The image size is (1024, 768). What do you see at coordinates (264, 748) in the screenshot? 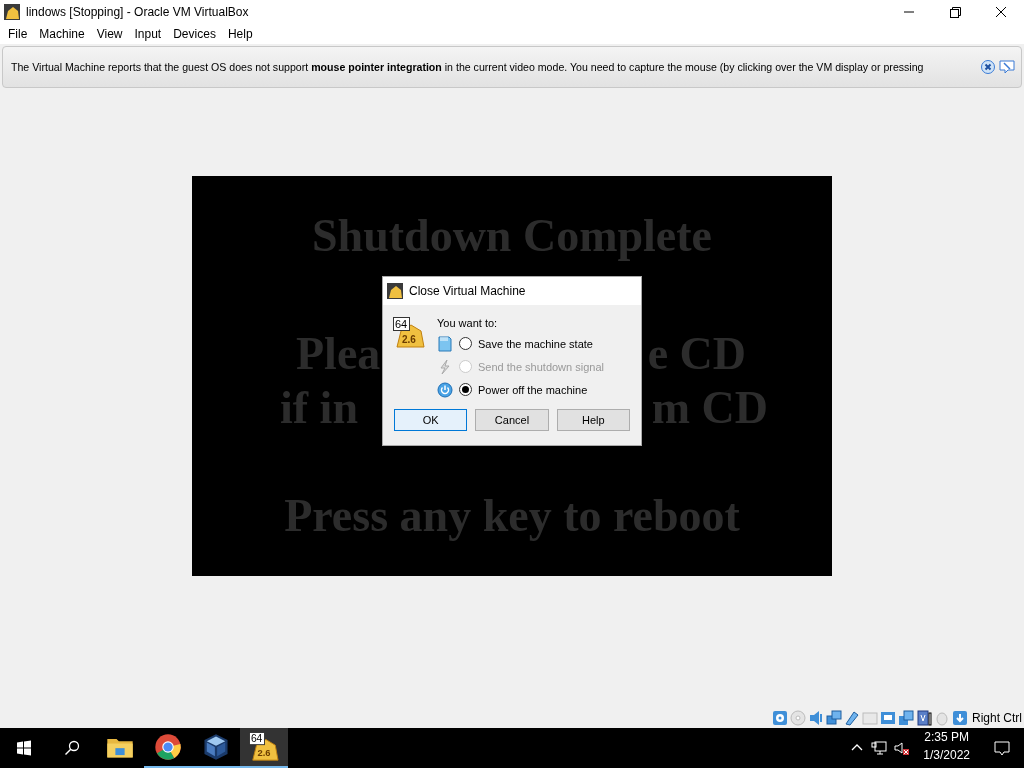
I see `taskbar-app: 64 2.6` at bounding box center [264, 748].